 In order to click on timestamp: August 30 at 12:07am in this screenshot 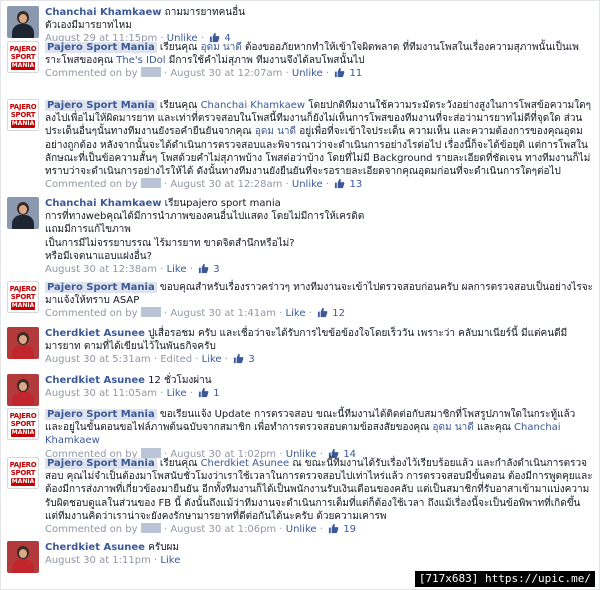, I will do `click(226, 73)`.